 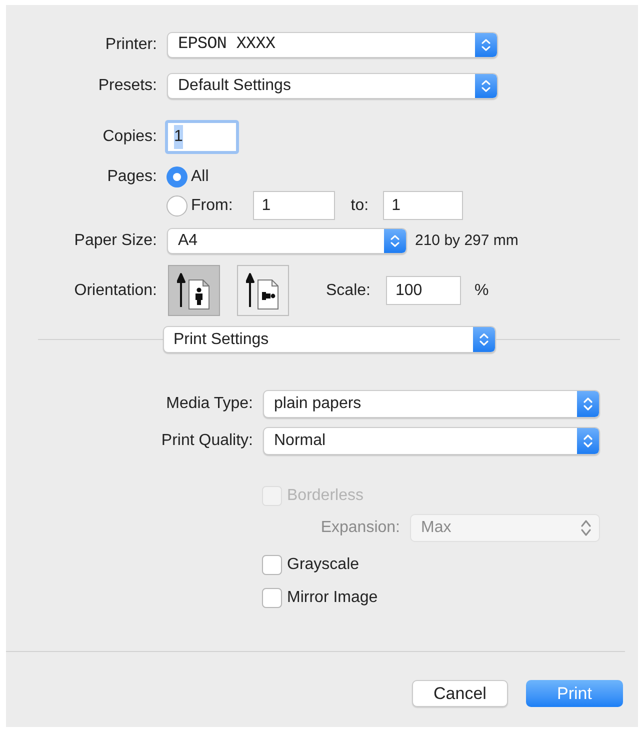 I want to click on field-label: %, so click(x=481, y=290).